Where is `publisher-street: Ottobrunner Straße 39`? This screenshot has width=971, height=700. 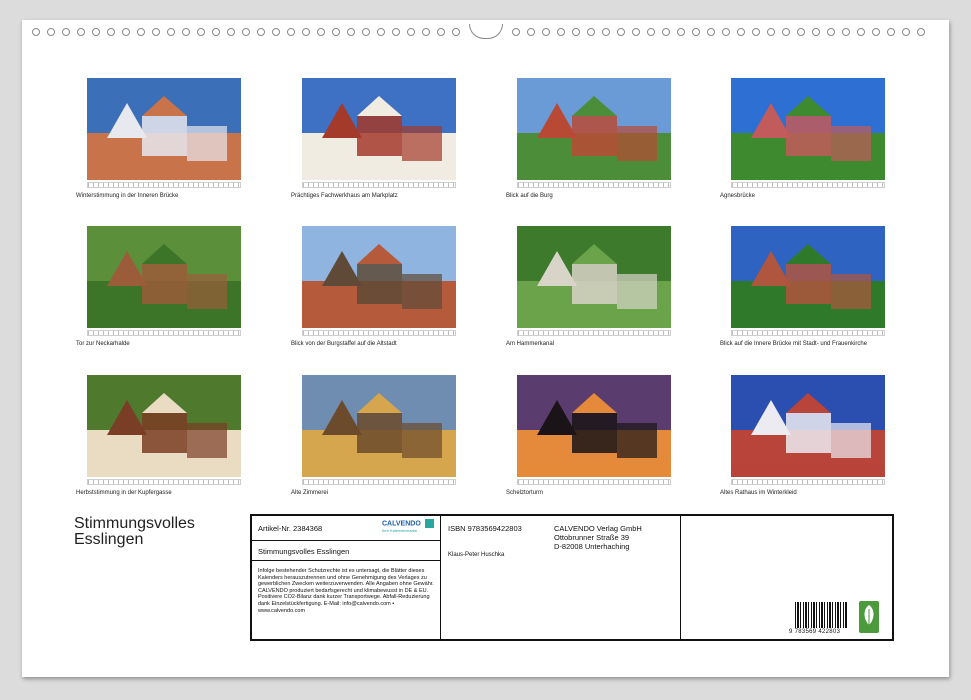 publisher-street: Ottobrunner Straße 39 is located at coordinates (592, 537).